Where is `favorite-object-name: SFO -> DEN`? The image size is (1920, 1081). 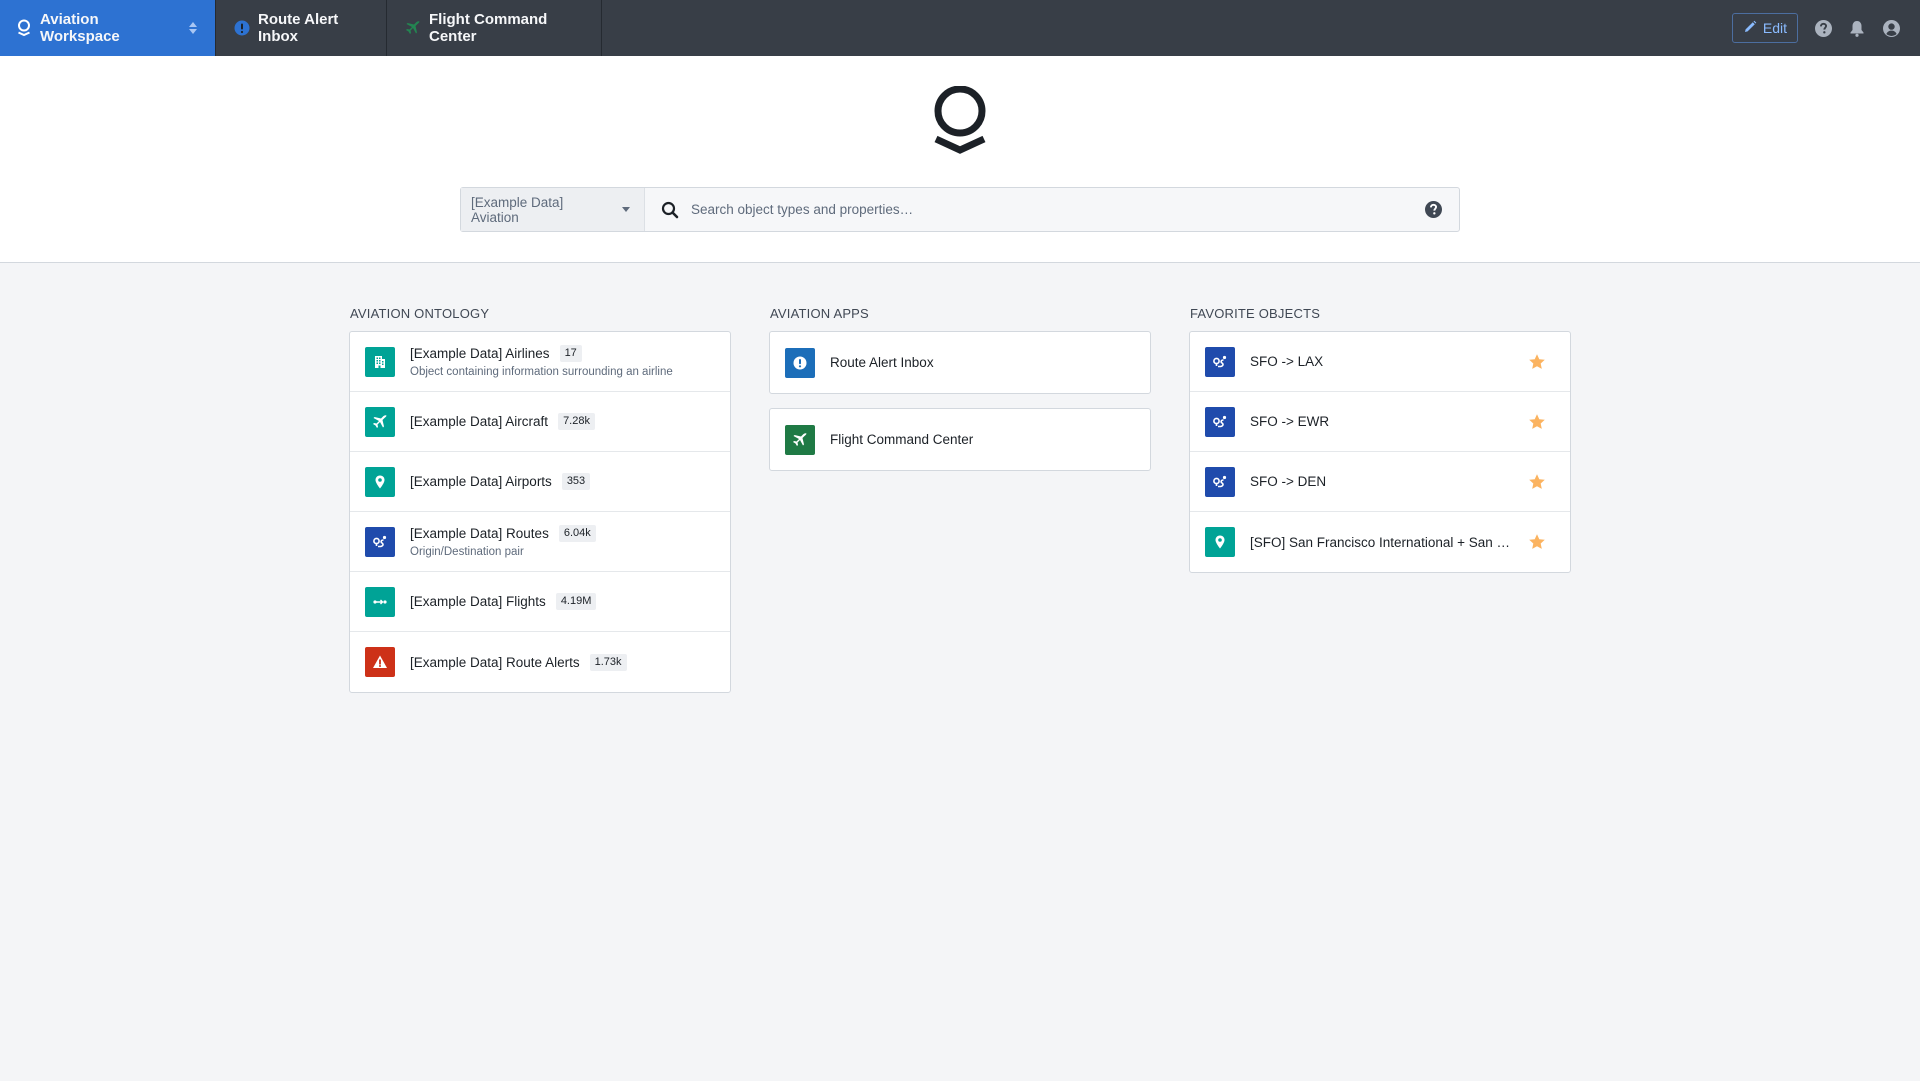 favorite-object-name: SFO -> DEN is located at coordinates (1288, 481).